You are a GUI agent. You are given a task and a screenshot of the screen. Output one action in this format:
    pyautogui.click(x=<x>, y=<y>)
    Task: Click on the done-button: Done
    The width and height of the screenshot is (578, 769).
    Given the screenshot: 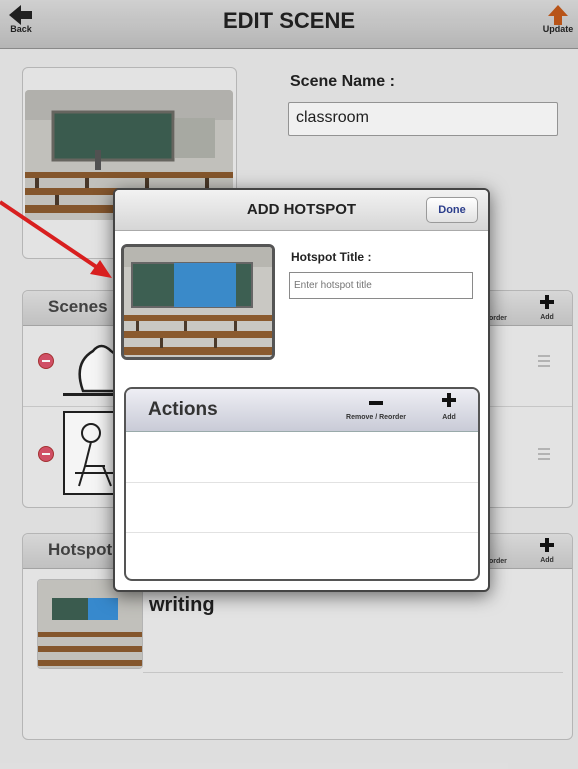 What is the action you would take?
    pyautogui.click(x=452, y=210)
    